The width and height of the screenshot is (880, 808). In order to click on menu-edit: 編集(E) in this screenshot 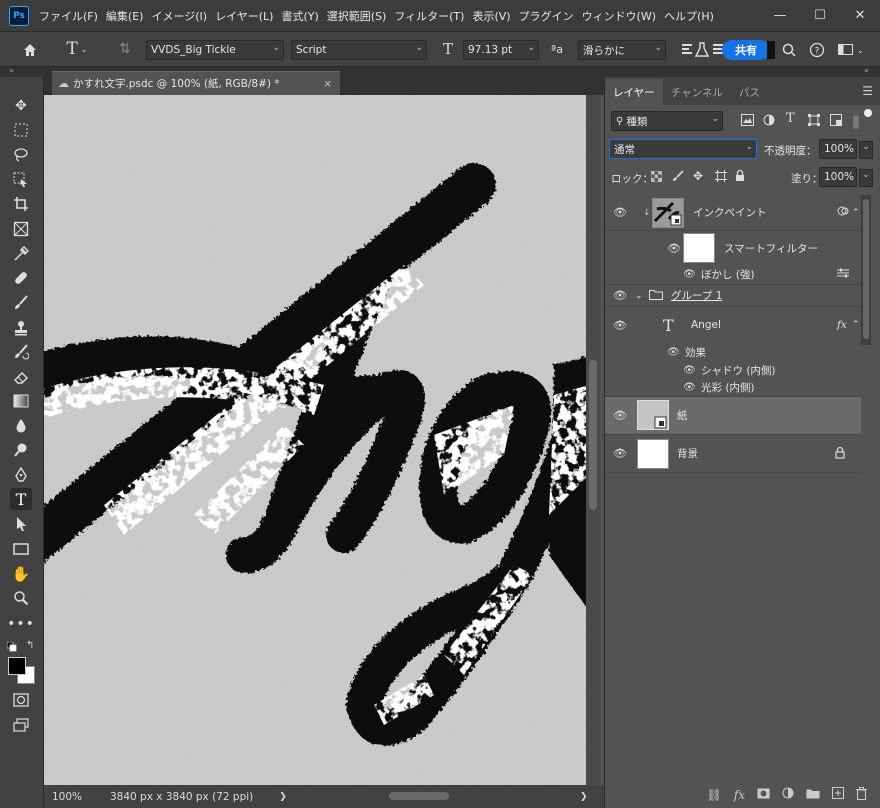, I will do `click(125, 16)`.